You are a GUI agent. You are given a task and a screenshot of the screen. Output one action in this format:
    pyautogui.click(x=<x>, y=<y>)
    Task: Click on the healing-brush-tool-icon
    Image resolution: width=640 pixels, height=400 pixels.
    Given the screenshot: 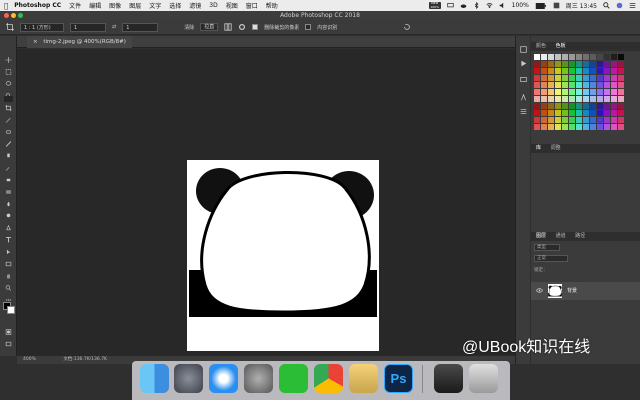 What is the action you would take?
    pyautogui.click(x=8, y=127)
    